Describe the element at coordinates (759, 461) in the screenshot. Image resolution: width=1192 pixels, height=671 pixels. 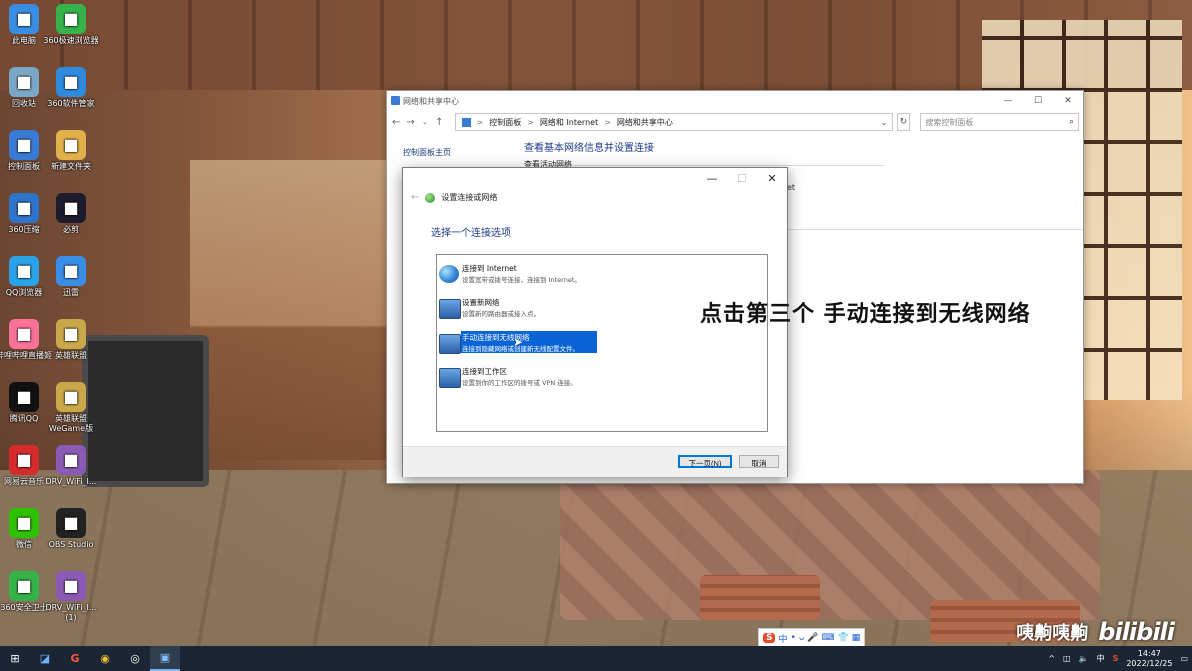
I see `cancel-button: 取消` at that location.